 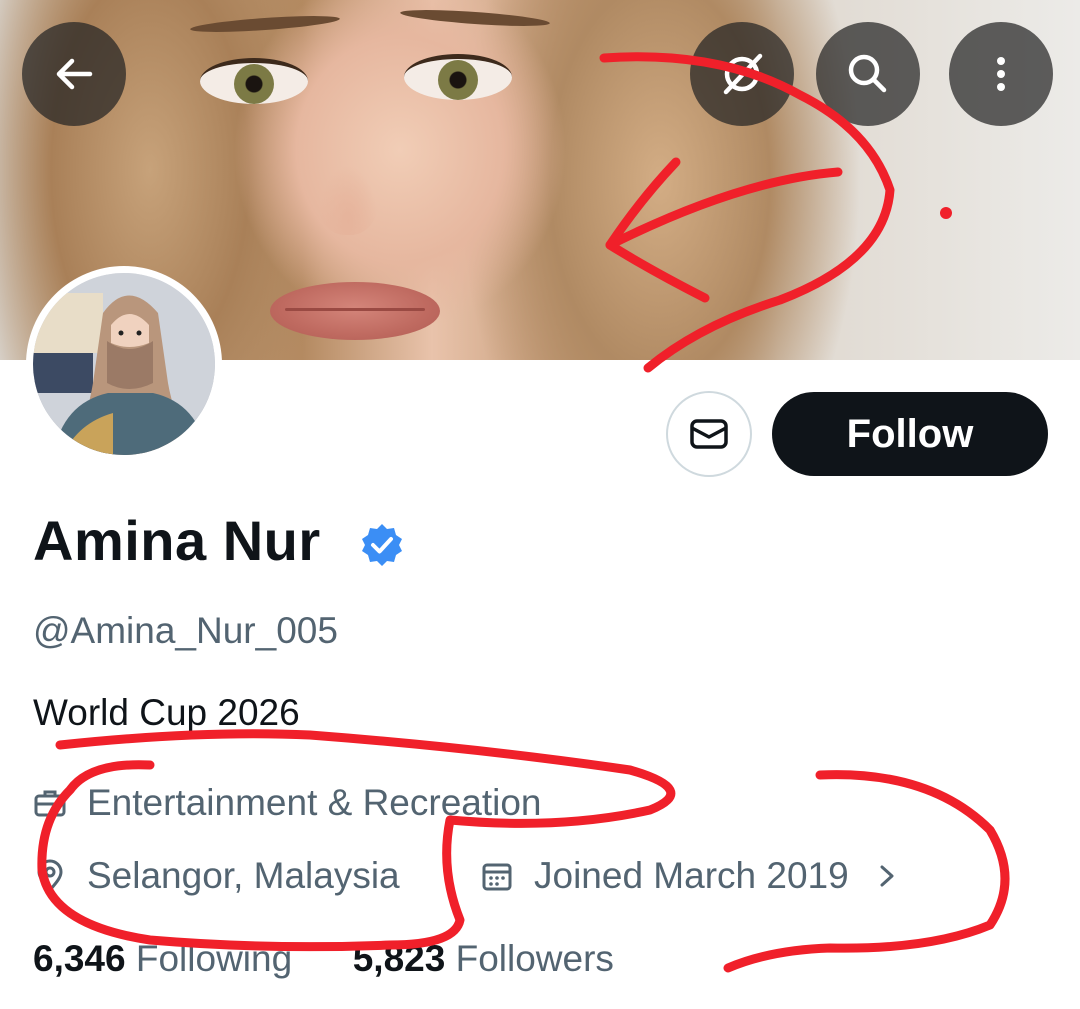 I want to click on more-vertical-icon, so click(x=1001, y=74).